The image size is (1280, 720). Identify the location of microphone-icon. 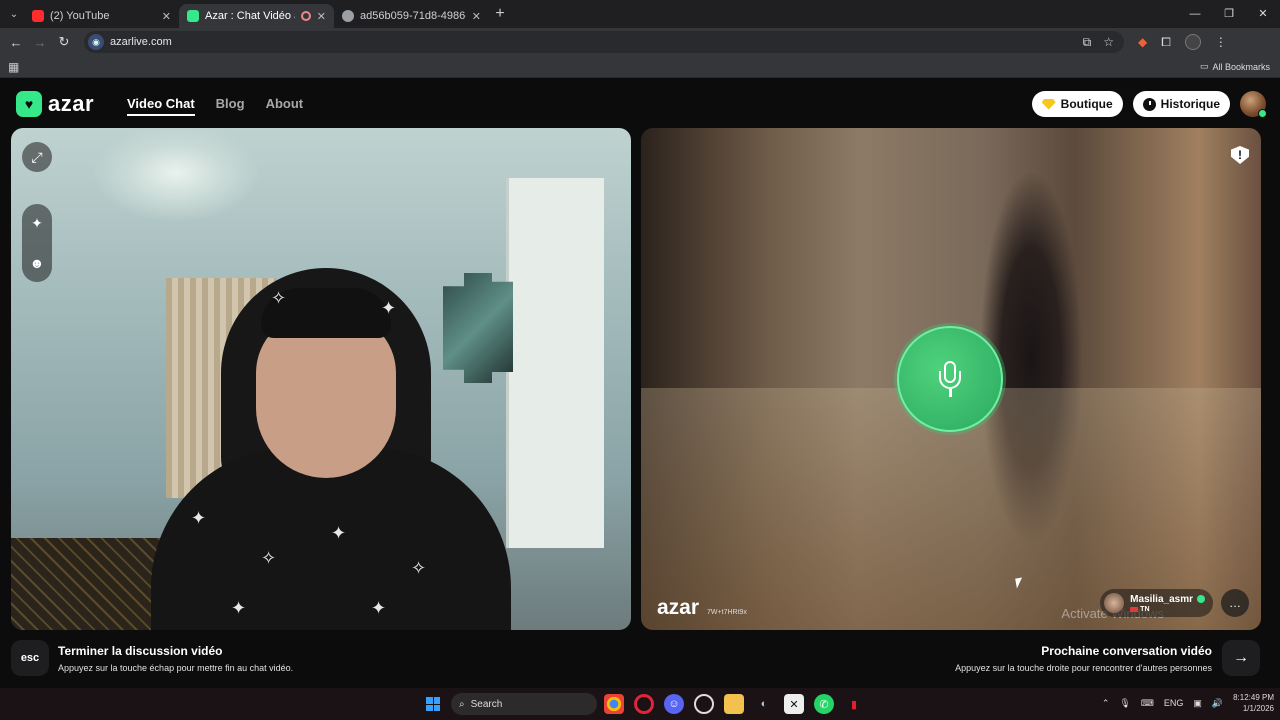
(950, 379).